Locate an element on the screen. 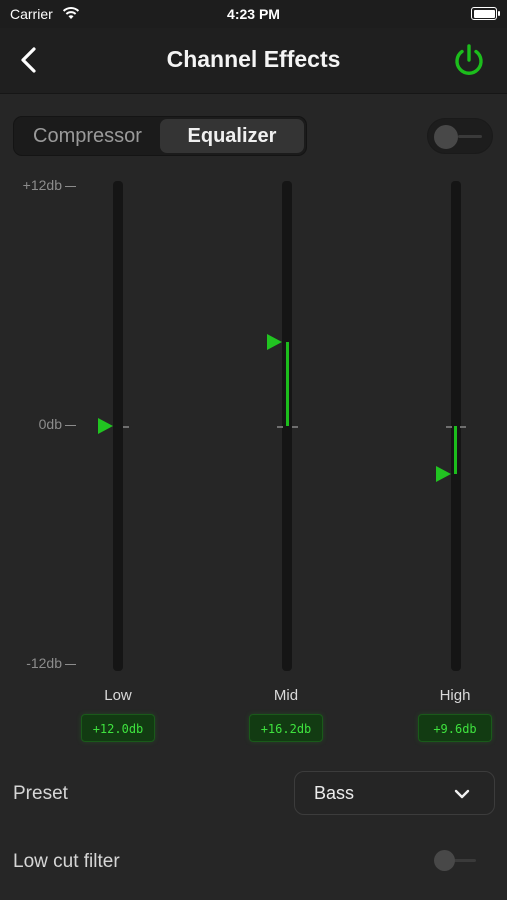  mid-band-value: +16.2db is located at coordinates (286, 728).